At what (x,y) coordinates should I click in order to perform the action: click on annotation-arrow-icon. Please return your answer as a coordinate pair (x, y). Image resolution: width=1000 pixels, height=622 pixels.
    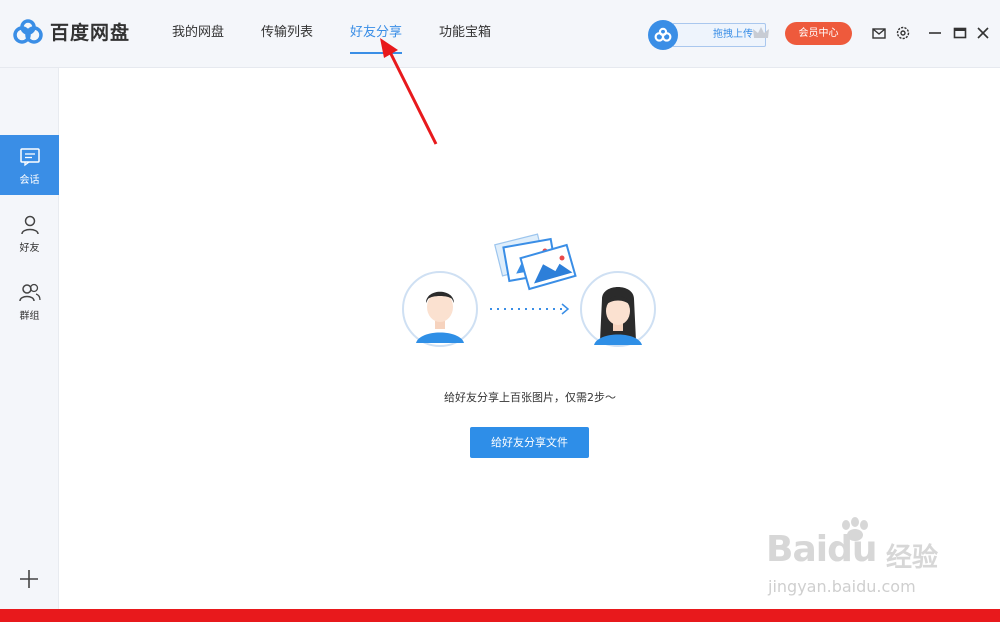
    Looking at the image, I should click on (409, 91).